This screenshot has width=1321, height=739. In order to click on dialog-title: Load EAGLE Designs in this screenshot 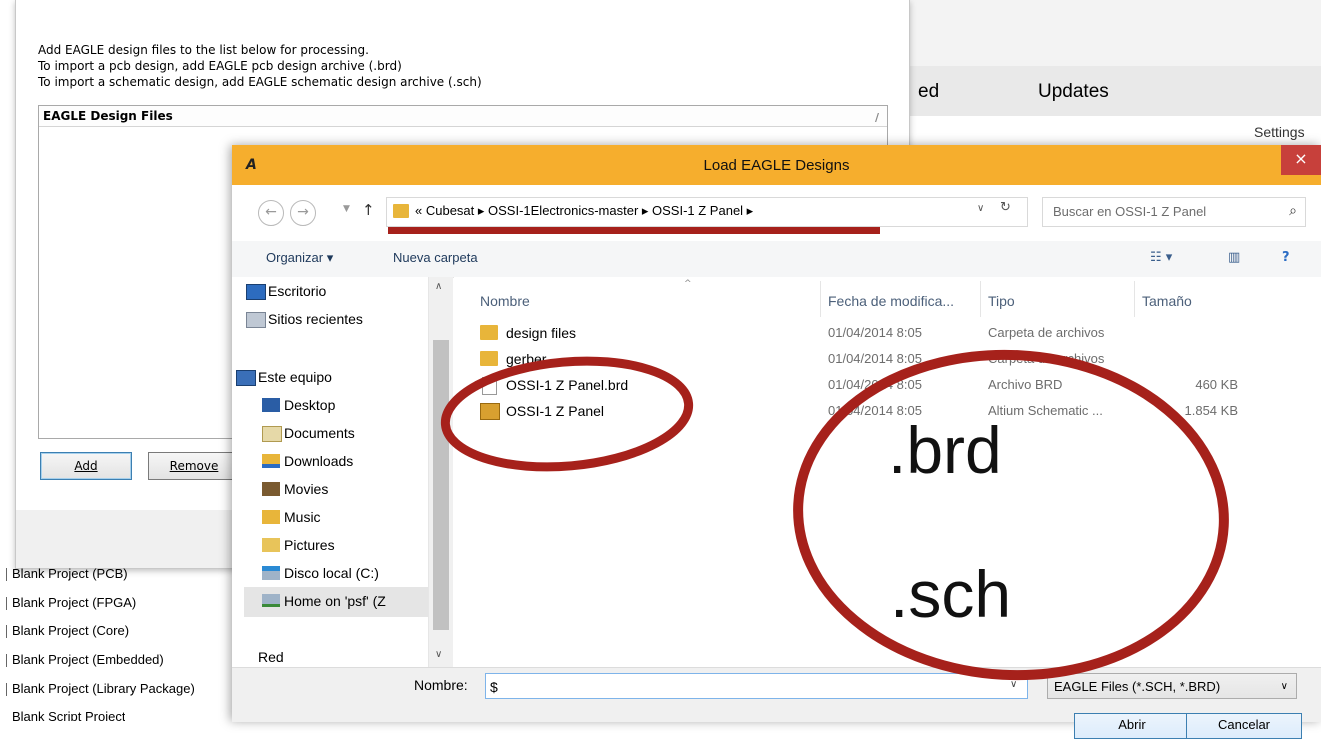, I will do `click(776, 165)`.